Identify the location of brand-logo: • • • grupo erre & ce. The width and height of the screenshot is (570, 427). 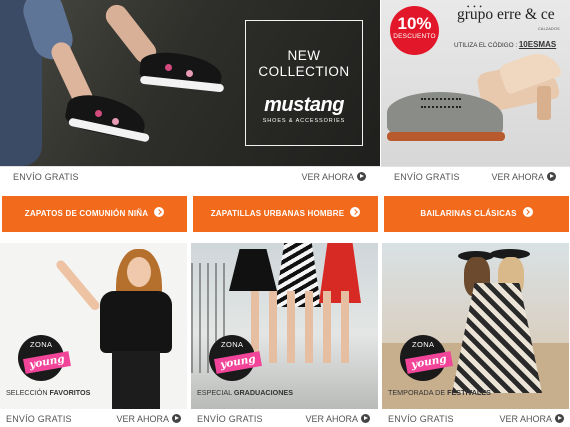
(506, 13).